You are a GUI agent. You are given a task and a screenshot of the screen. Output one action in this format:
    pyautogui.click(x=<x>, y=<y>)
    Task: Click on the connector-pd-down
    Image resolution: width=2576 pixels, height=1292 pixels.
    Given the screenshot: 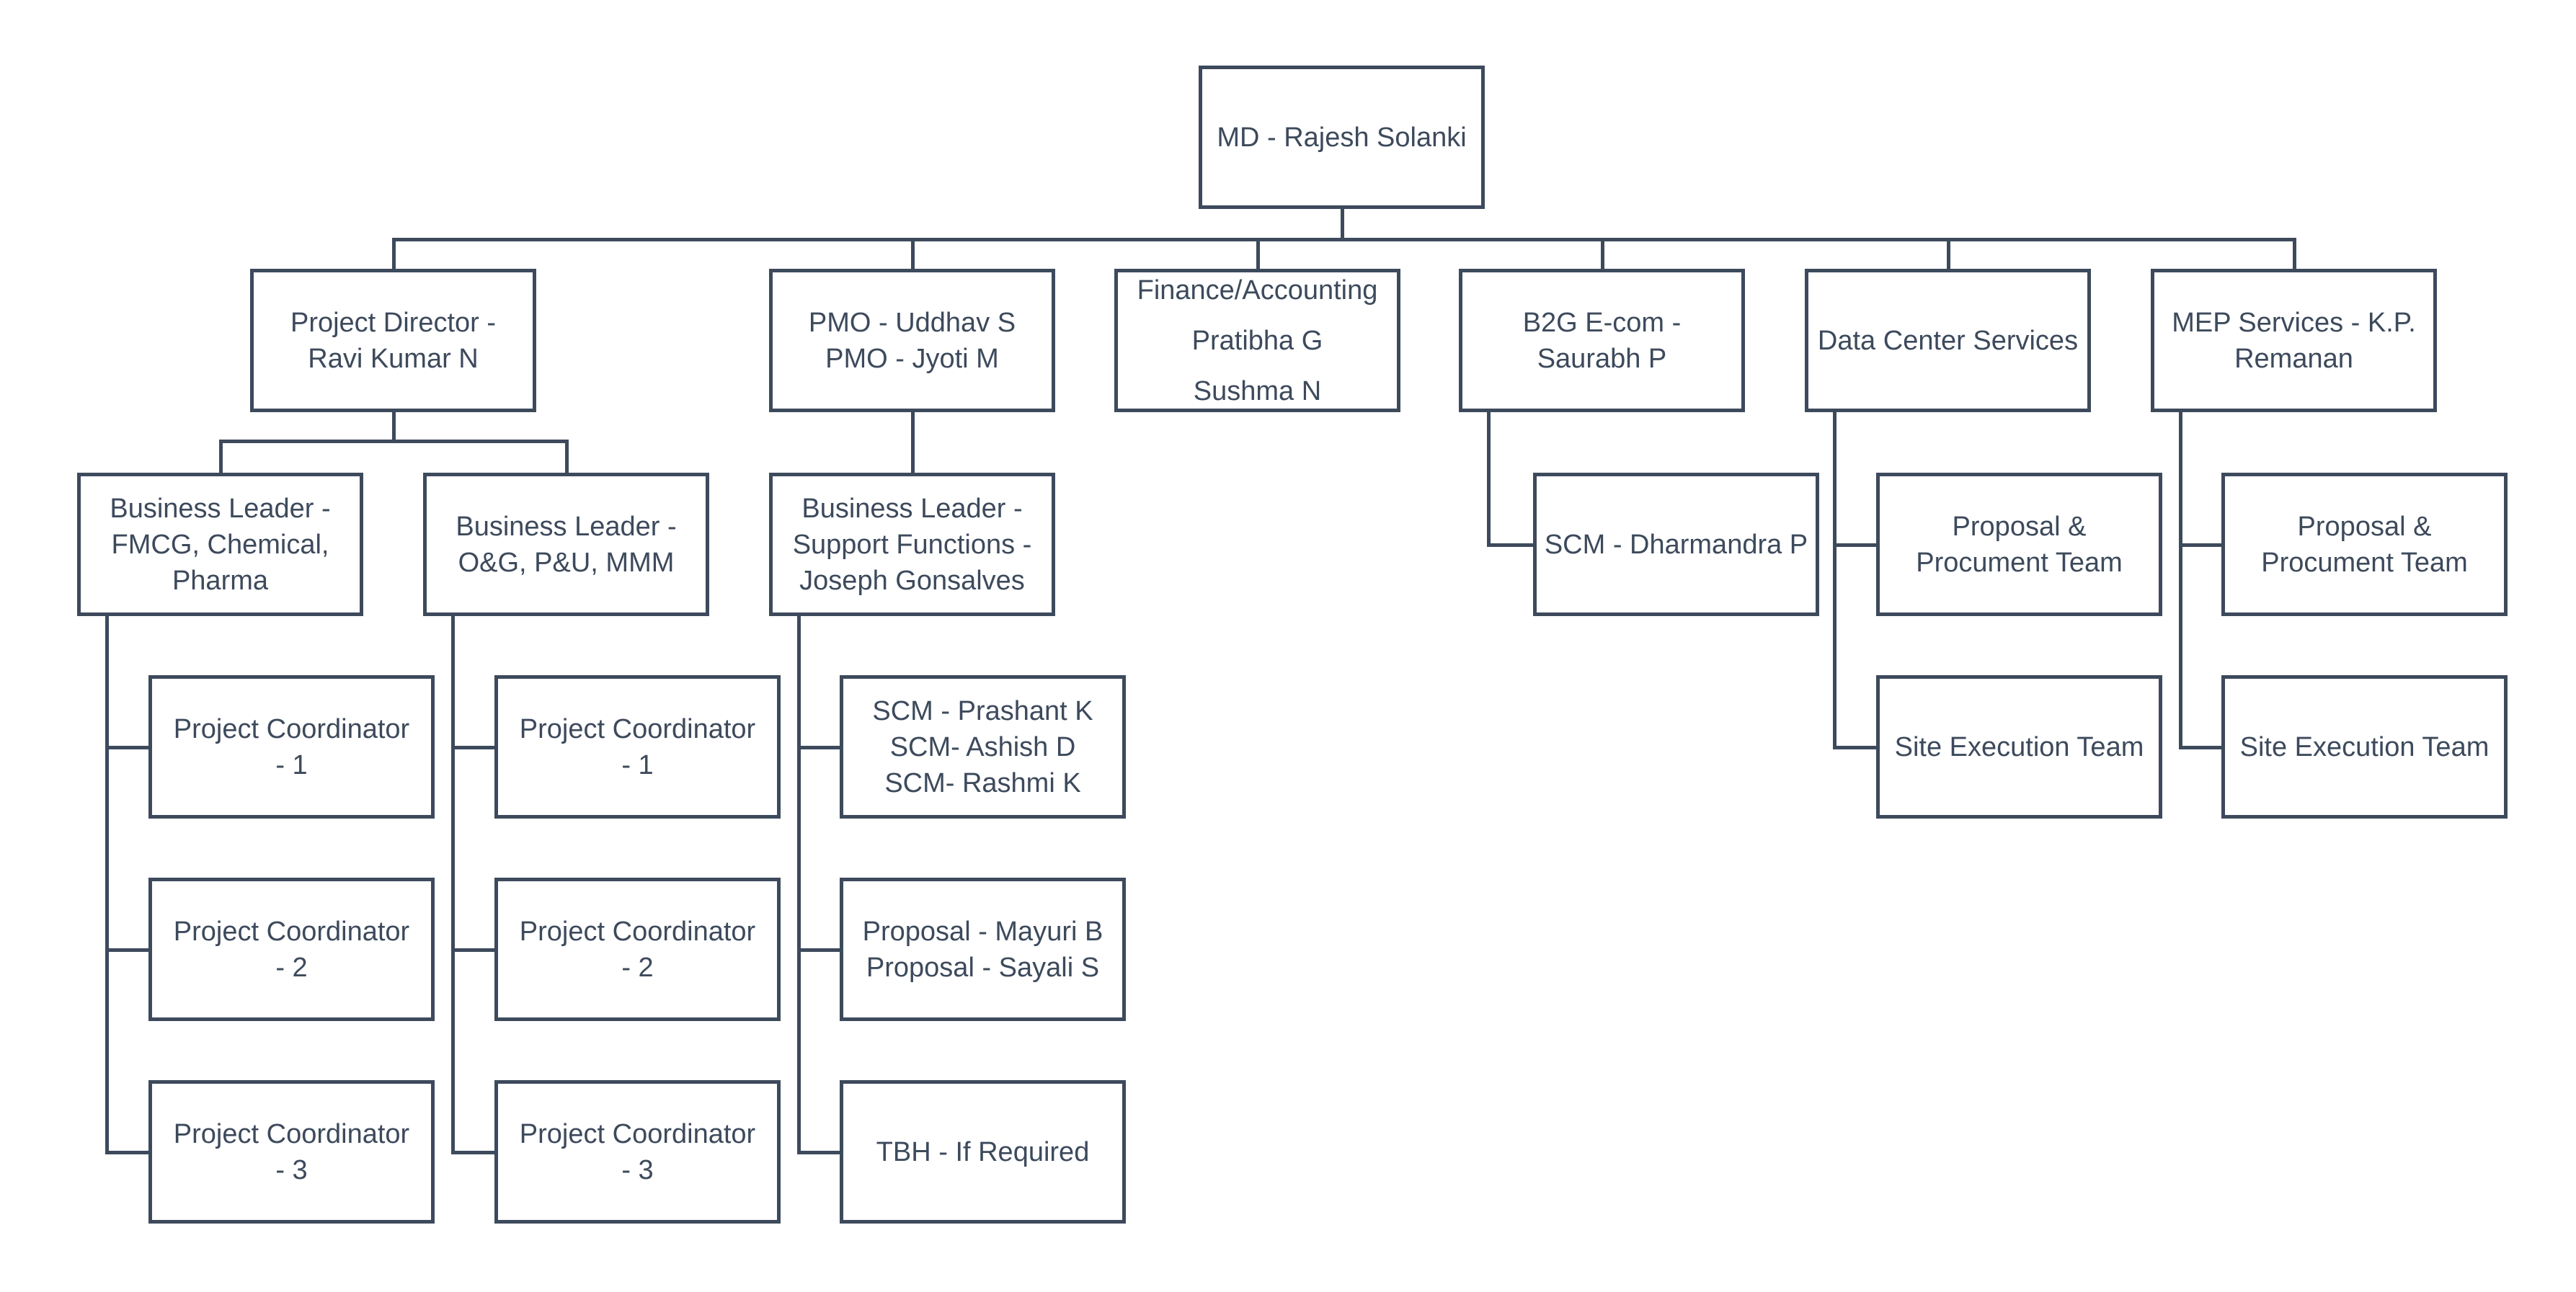 What is the action you would take?
    pyautogui.click(x=394, y=426)
    